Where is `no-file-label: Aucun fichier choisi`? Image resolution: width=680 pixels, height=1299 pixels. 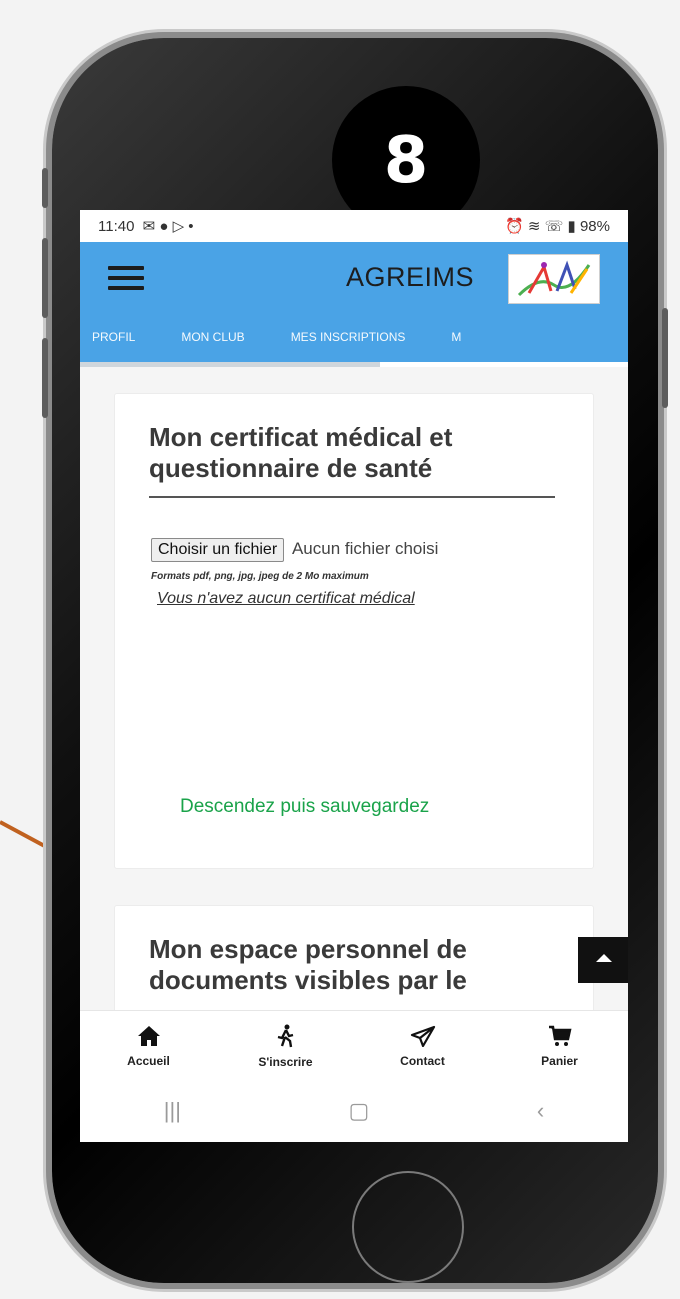 no-file-label: Aucun fichier choisi is located at coordinates (365, 548).